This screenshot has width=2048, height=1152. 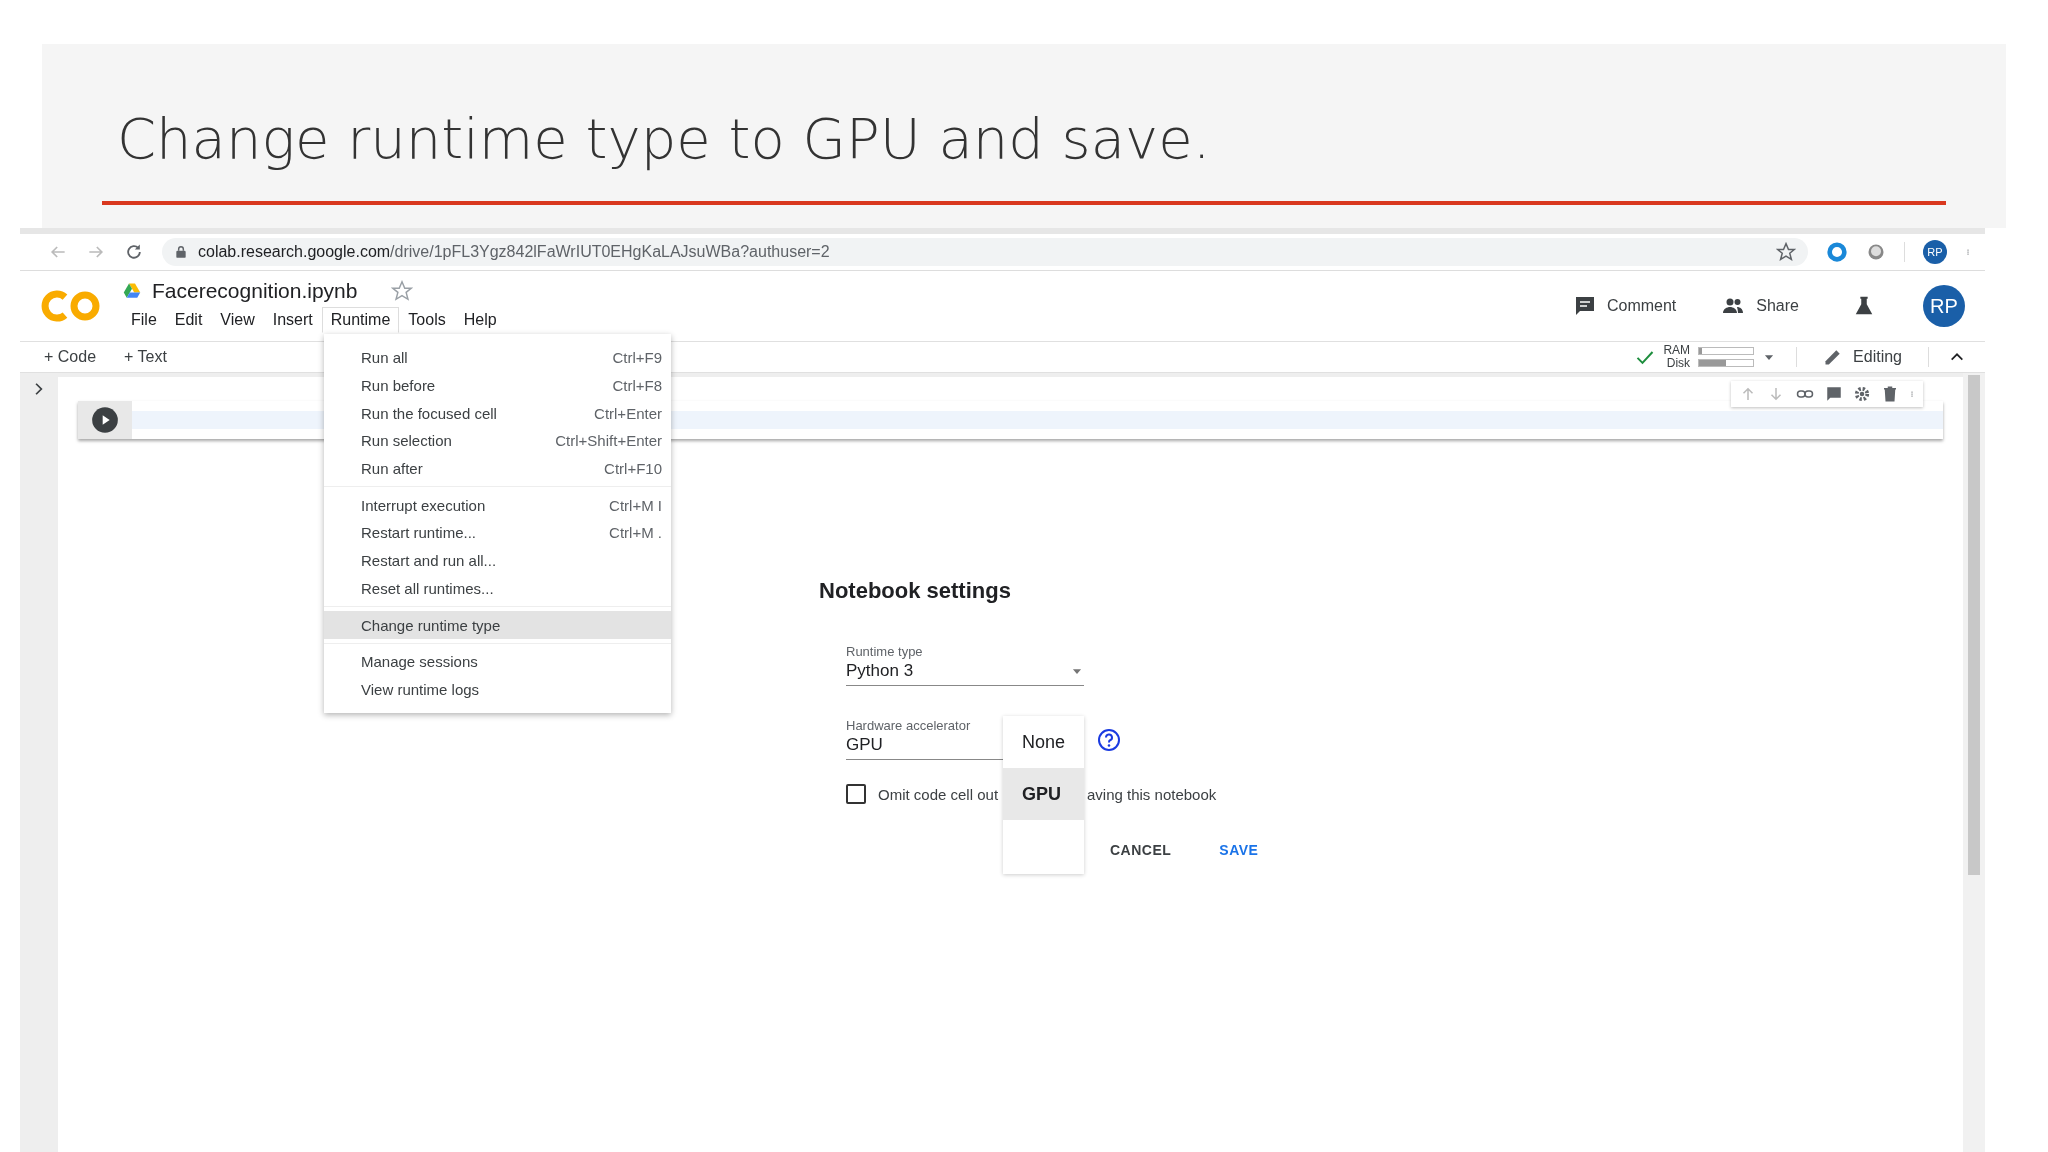 What do you see at coordinates (1152, 794) in the screenshot?
I see `checkbox-label: aving this notebook` at bounding box center [1152, 794].